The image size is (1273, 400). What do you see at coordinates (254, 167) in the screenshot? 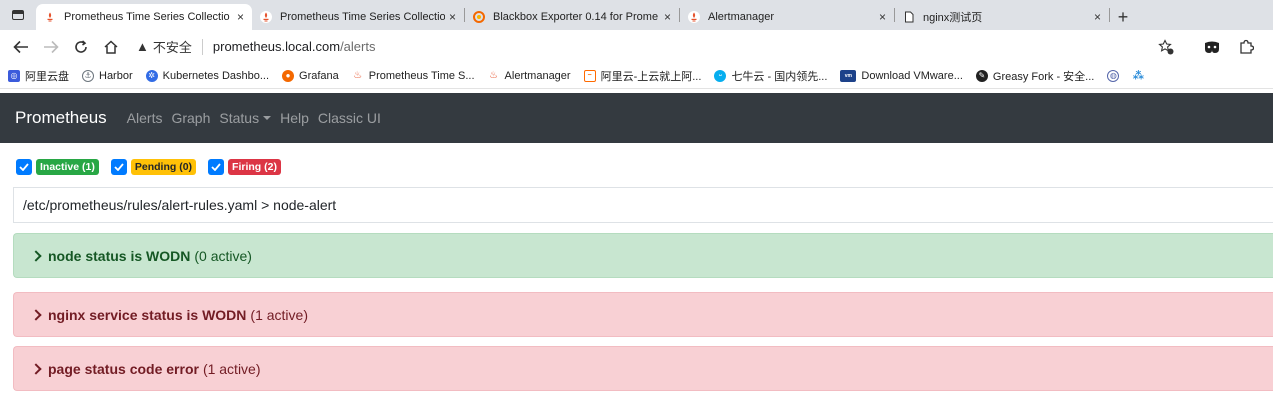
I see `badge-firing: Firing (2)` at bounding box center [254, 167].